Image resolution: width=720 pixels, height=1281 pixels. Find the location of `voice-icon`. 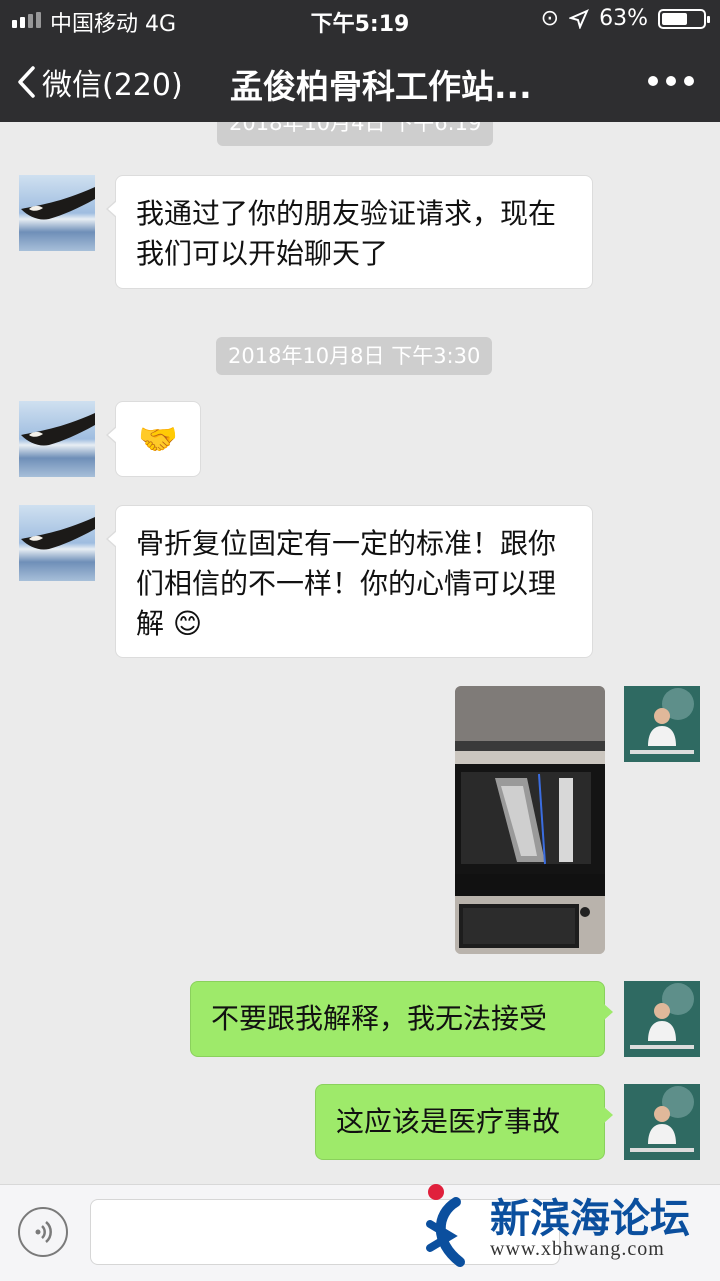

voice-icon is located at coordinates (43, 1232).